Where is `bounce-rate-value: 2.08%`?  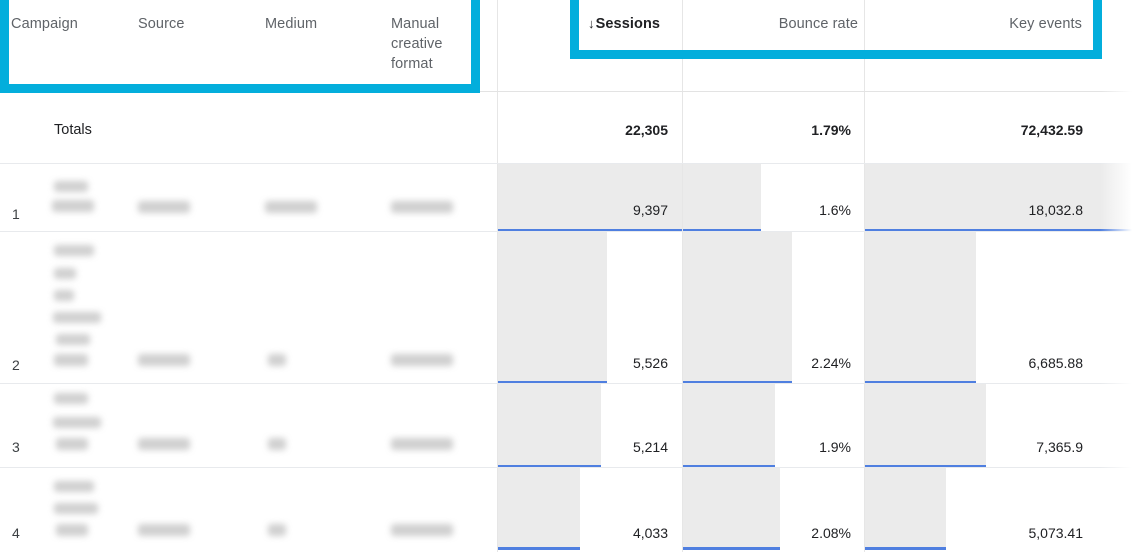 bounce-rate-value: 2.08% is located at coordinates (831, 533).